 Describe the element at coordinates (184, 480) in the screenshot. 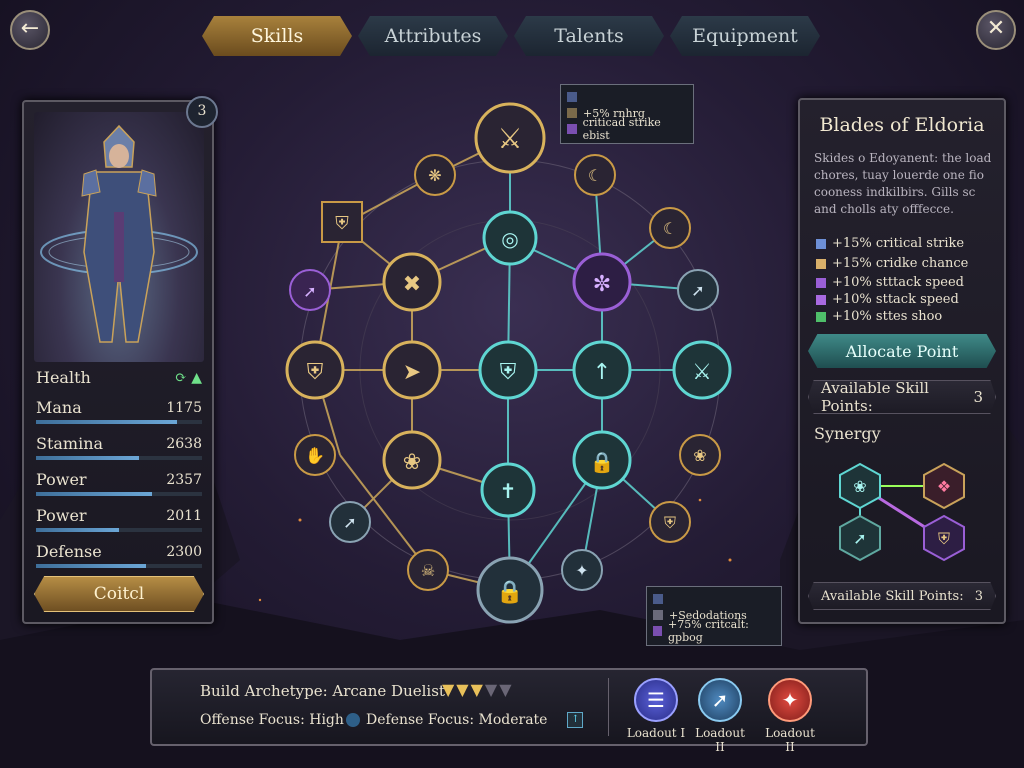

I see `stat-value: 2357` at that location.